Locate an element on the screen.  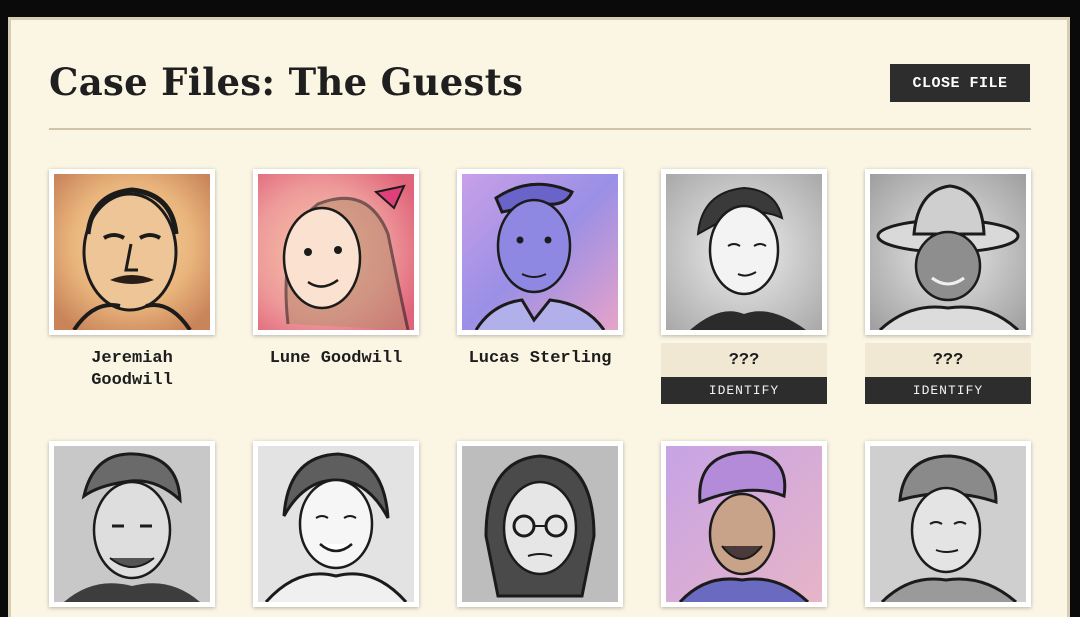
young-man-portrait-image is located at coordinates (540, 252).